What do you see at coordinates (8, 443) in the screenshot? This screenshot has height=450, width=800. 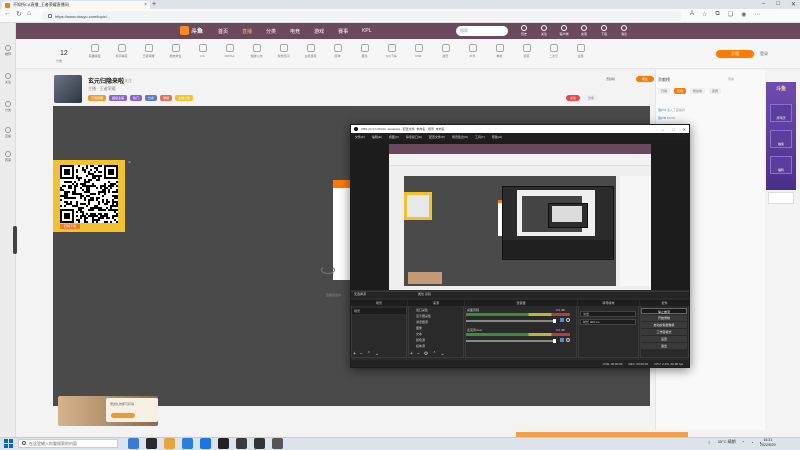 I see `windows-start-icon` at bounding box center [8, 443].